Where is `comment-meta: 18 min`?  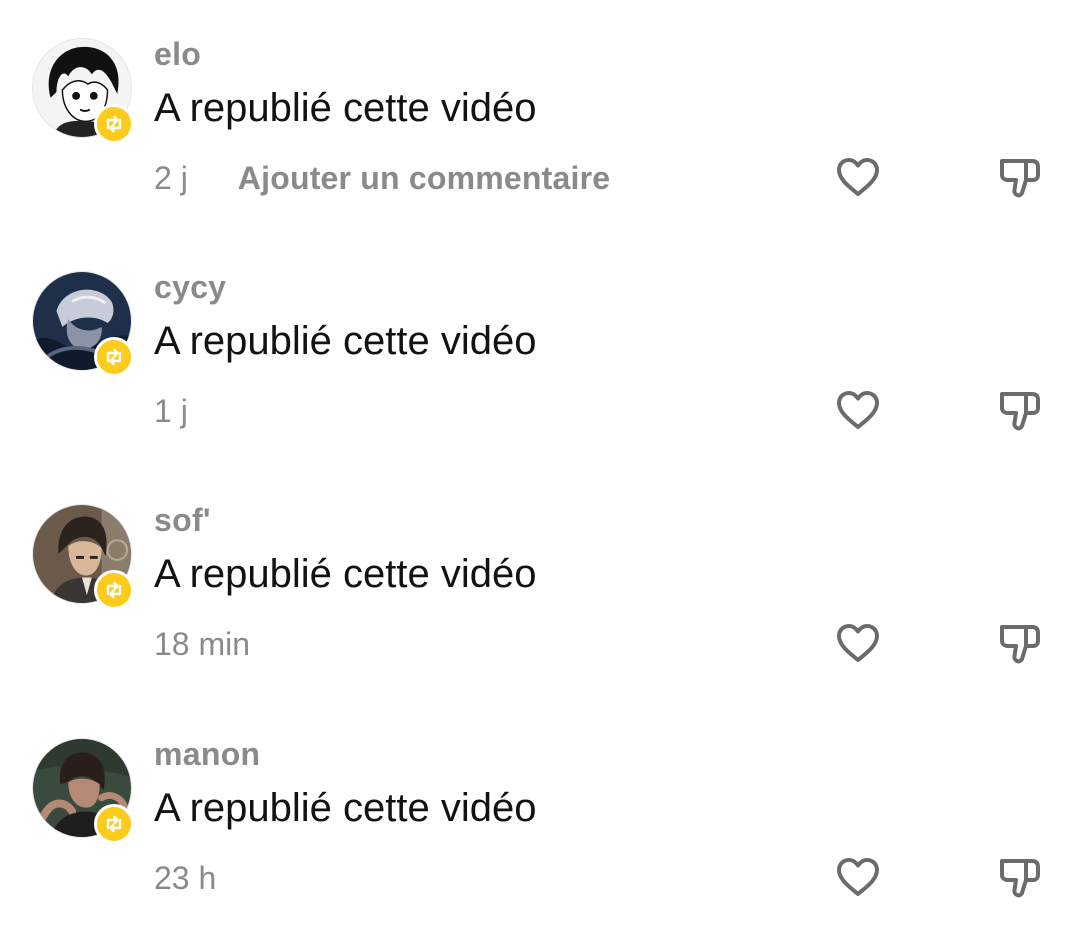 comment-meta: 18 min is located at coordinates (202, 644).